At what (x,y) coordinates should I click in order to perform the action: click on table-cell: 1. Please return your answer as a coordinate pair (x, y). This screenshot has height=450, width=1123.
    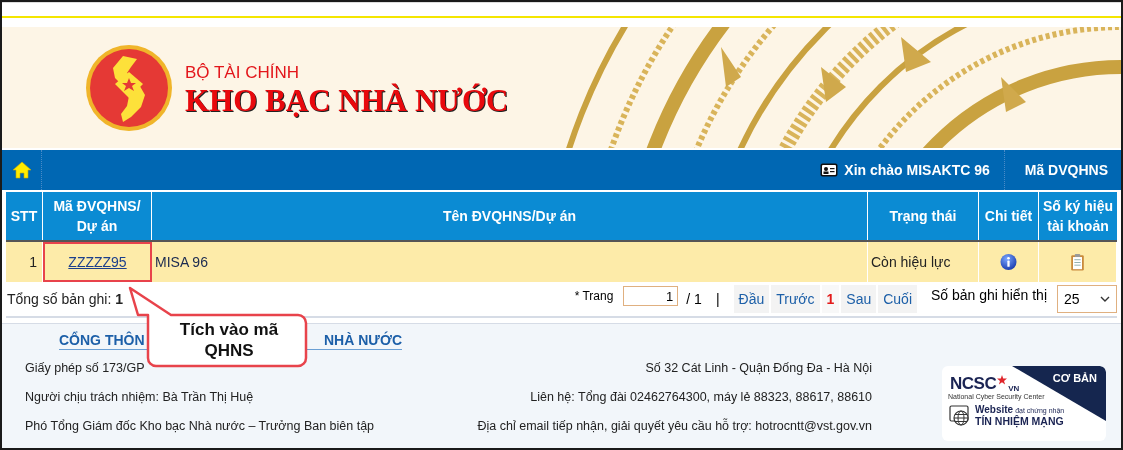
    Looking at the image, I should click on (24, 262).